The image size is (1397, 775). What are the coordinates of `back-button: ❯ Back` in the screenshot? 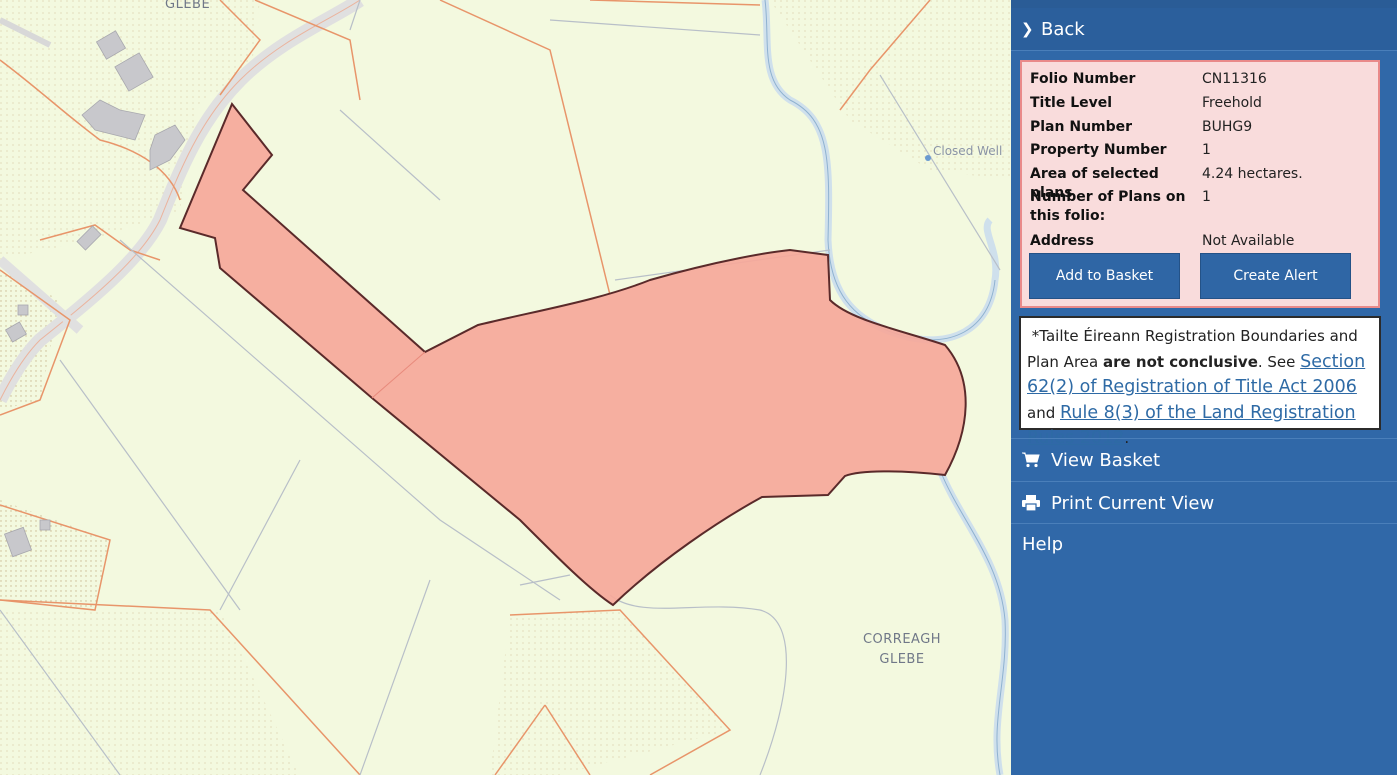 It's located at (1204, 29).